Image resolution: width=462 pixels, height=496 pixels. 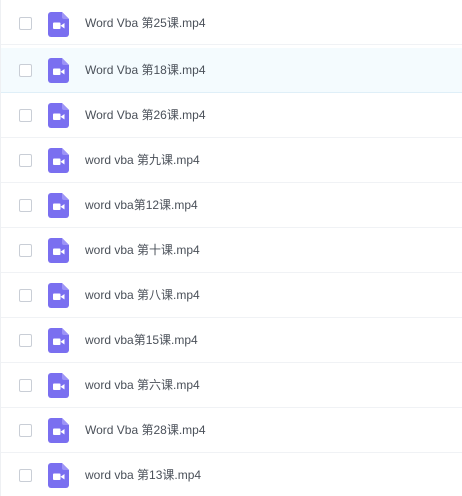 I want to click on file-row: Word Vba 第28课.mp4, so click(x=231, y=430).